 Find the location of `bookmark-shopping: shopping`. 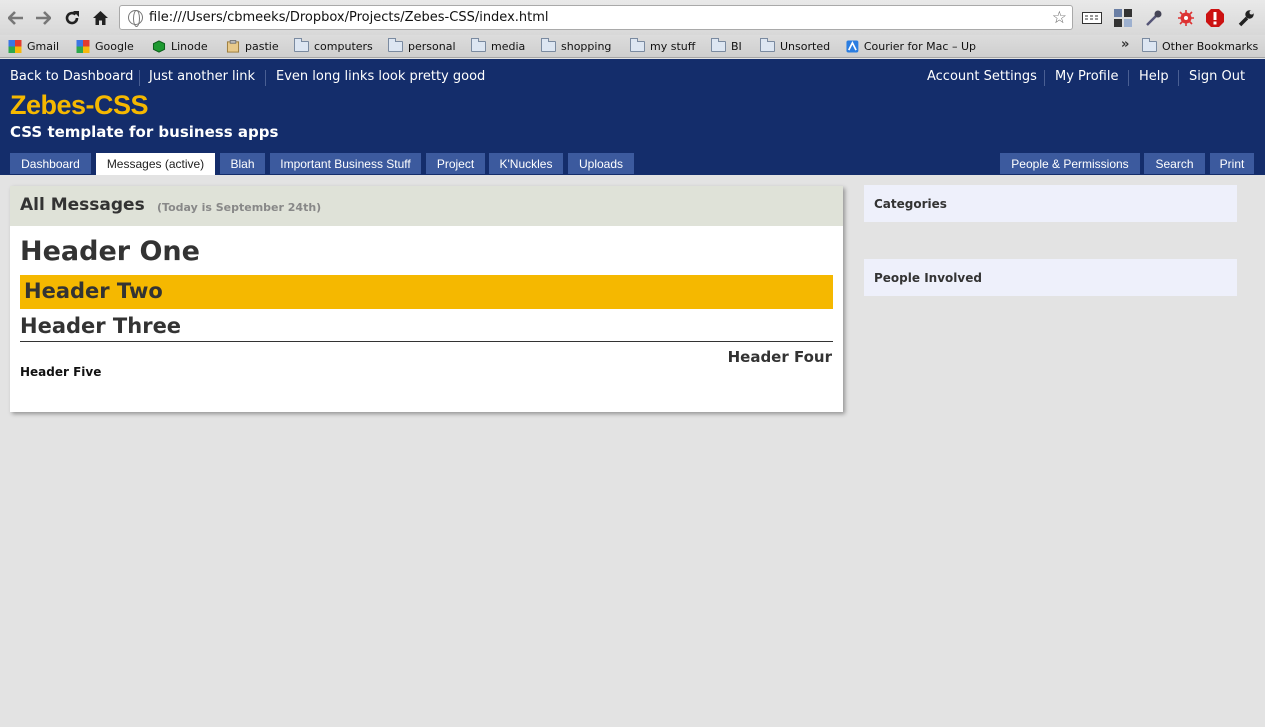

bookmark-shopping: shopping is located at coordinates (576, 46).